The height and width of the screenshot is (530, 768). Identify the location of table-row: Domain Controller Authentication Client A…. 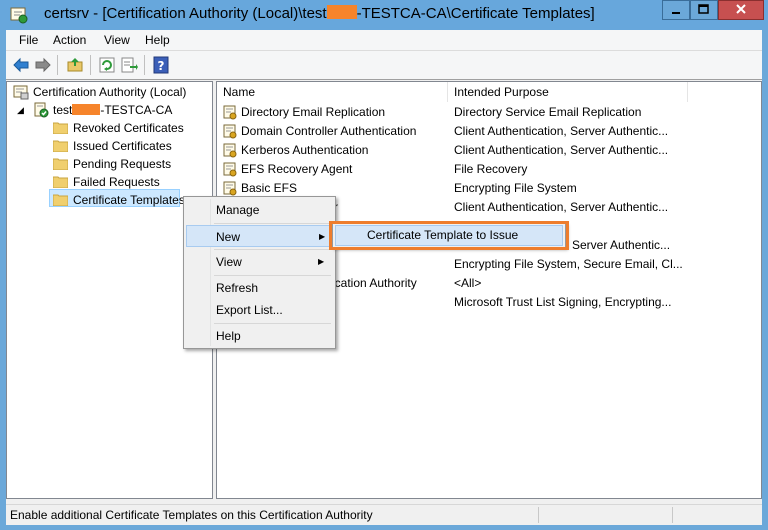
(489, 131).